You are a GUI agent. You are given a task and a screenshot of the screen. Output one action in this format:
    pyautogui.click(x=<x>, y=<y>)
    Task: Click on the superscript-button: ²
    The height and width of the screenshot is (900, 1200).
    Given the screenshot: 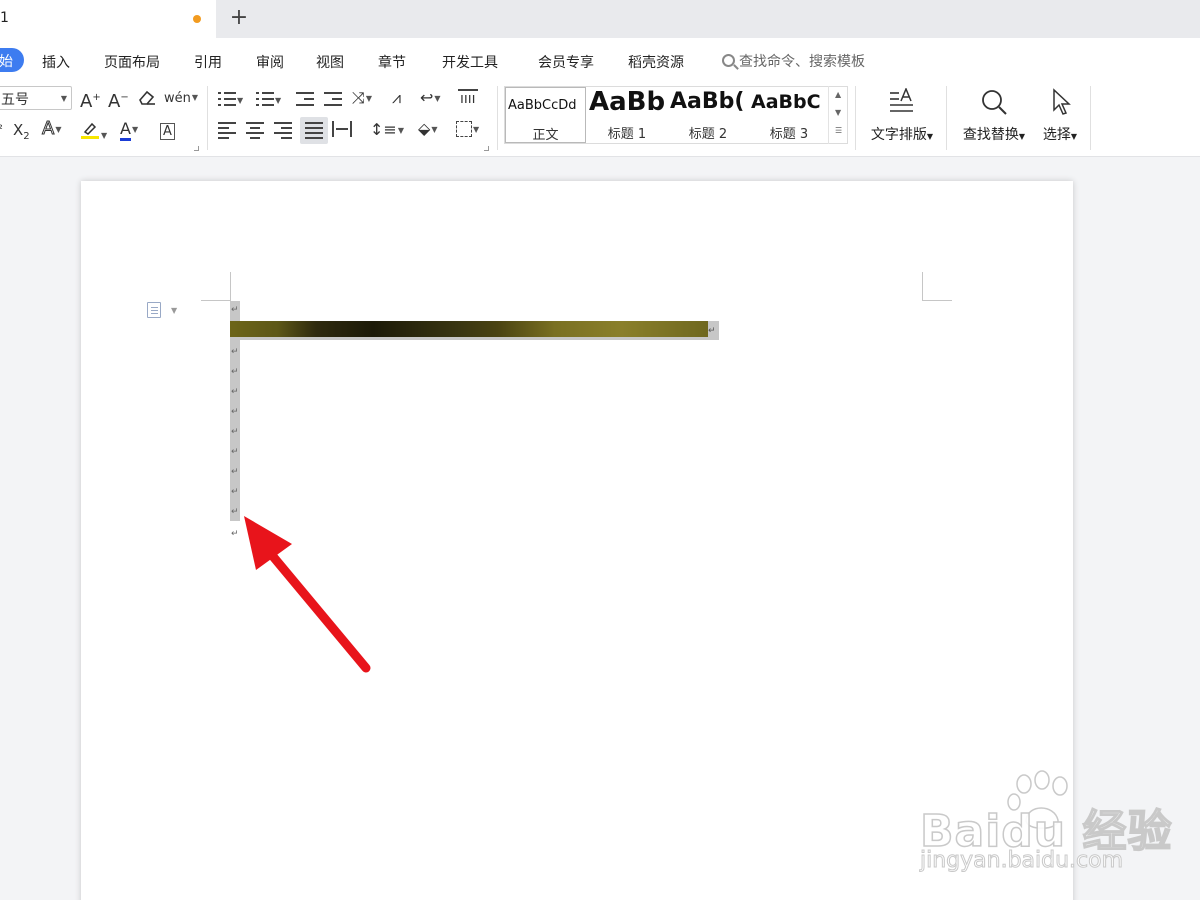 What is the action you would take?
    pyautogui.click(x=1, y=129)
    